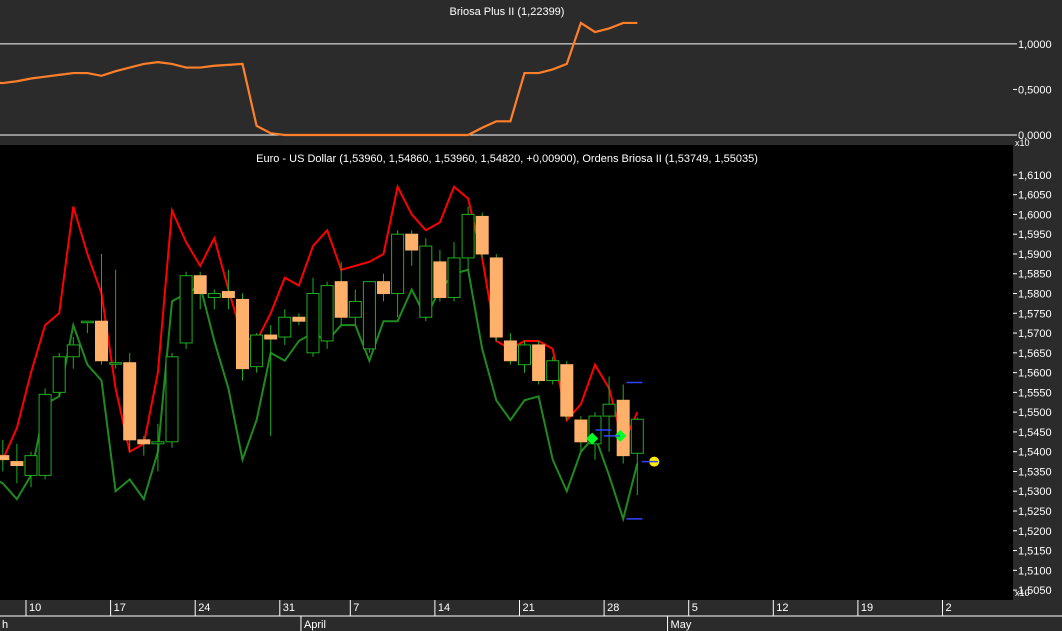 The width and height of the screenshot is (1062, 631). Describe the element at coordinates (1035, 215) in the screenshot. I see `y-tick-label: 1,6000` at that location.